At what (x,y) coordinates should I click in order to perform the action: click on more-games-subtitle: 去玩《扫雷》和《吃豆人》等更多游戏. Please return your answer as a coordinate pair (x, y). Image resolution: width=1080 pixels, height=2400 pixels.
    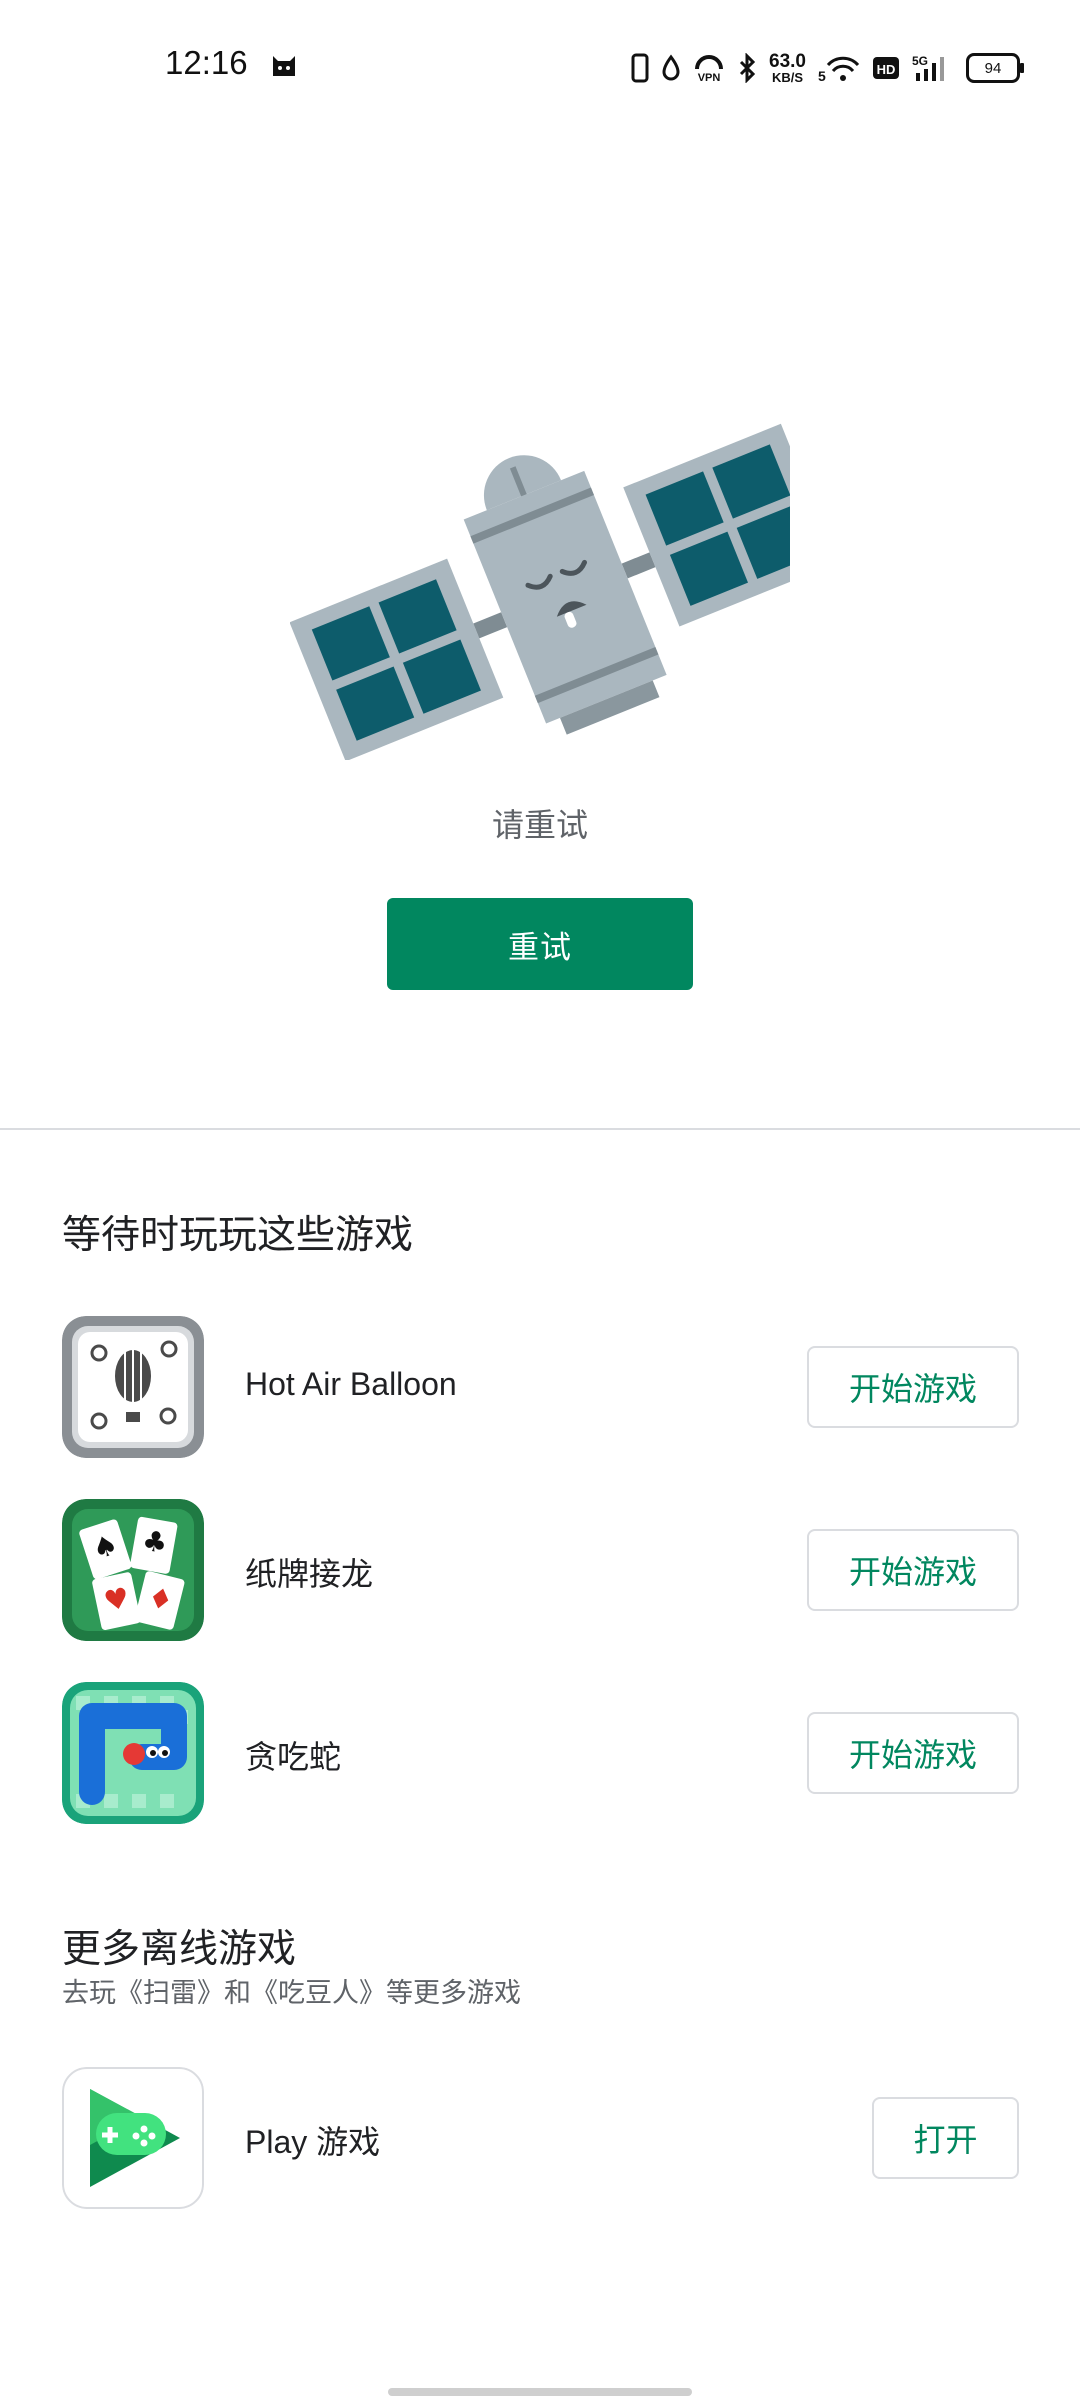
    Looking at the image, I should click on (291, 1993).